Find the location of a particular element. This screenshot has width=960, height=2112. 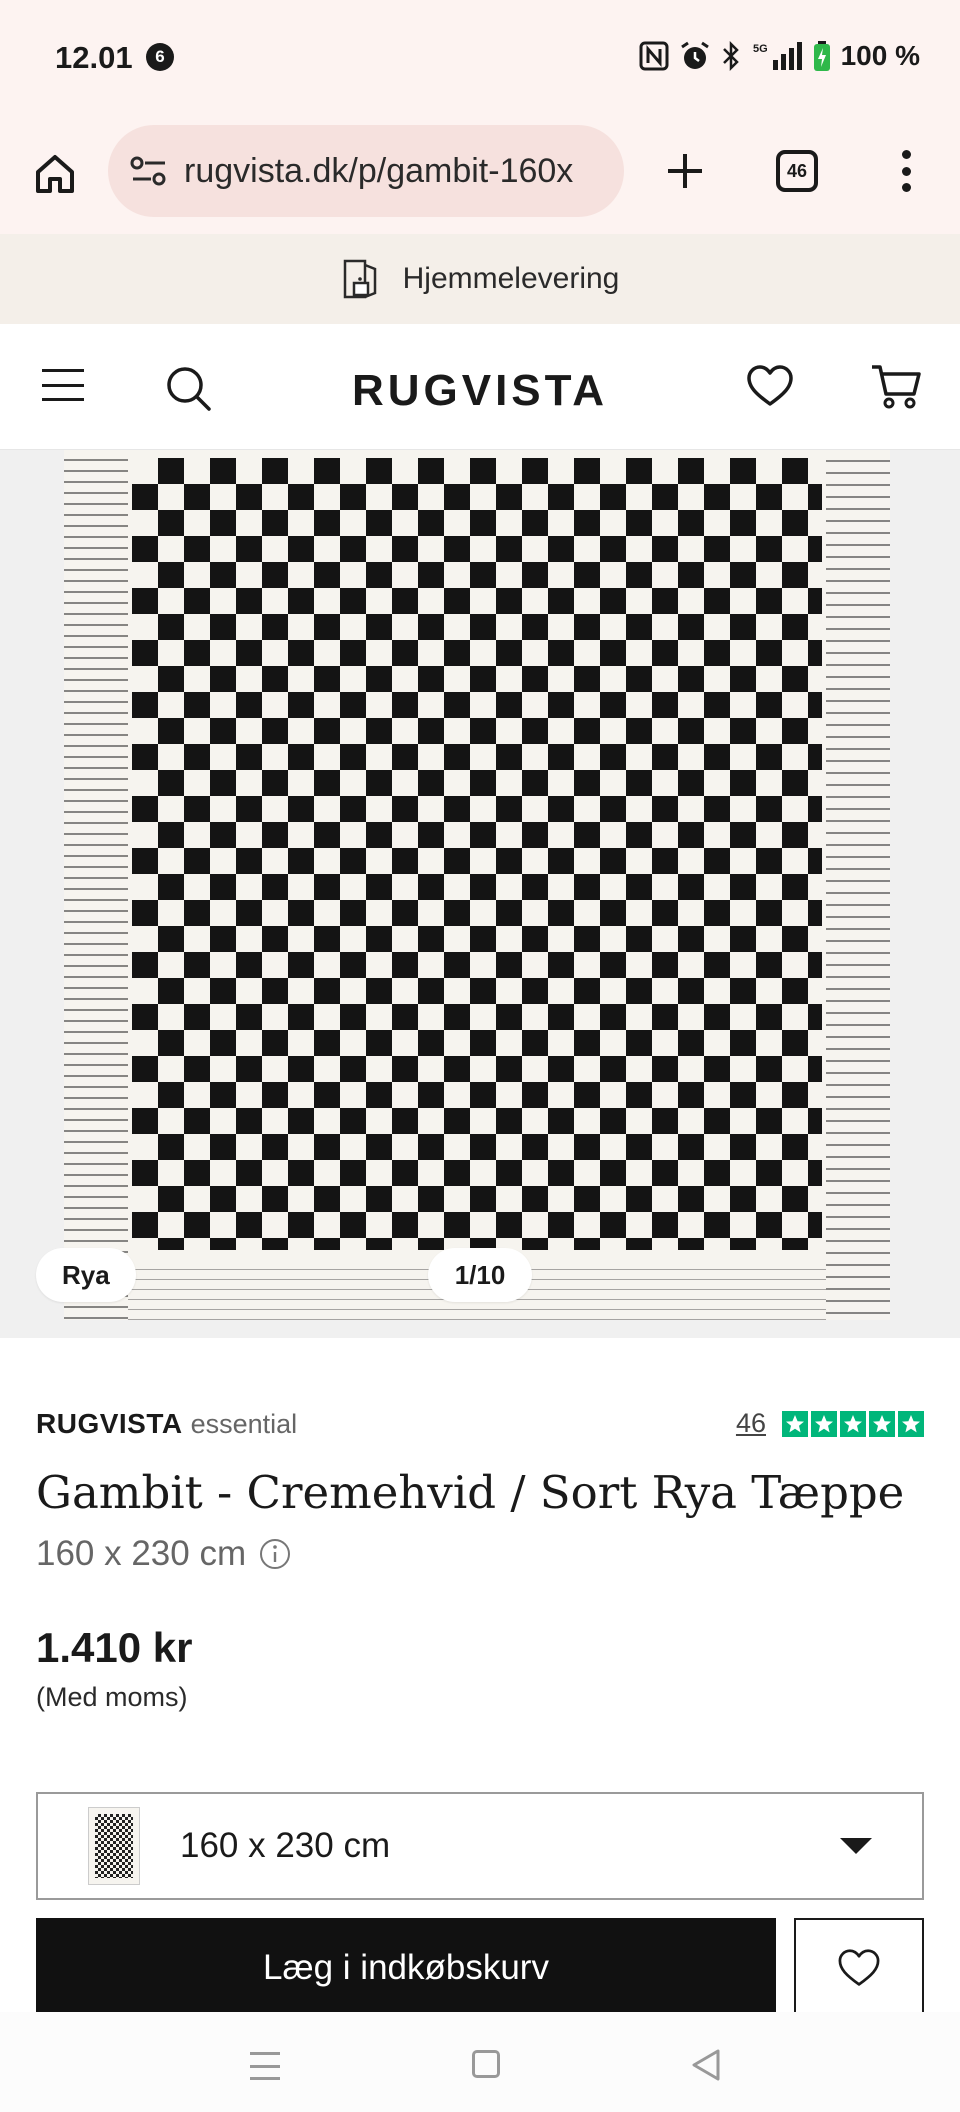

new-tab-plus-icon is located at coordinates (685, 171).